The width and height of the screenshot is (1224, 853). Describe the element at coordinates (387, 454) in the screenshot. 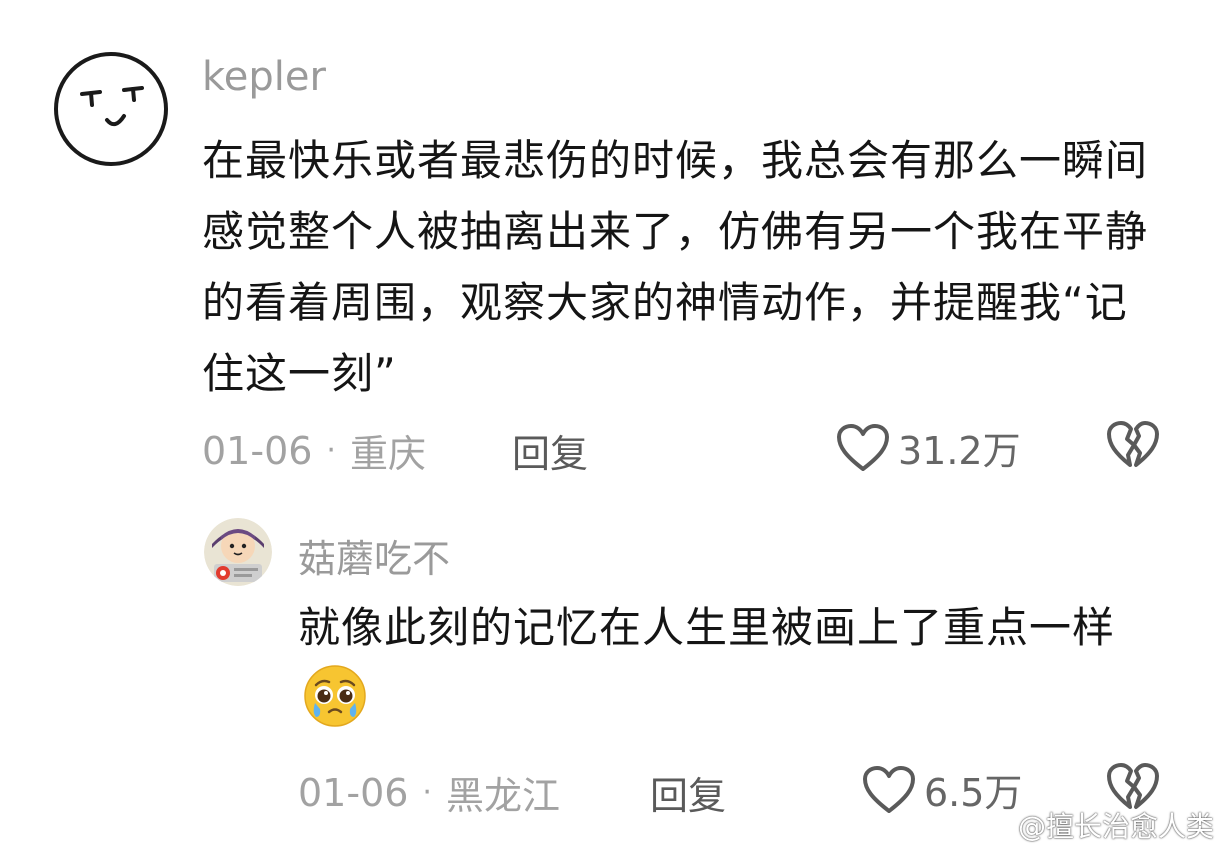

I see `comment-location: 重庆` at that location.